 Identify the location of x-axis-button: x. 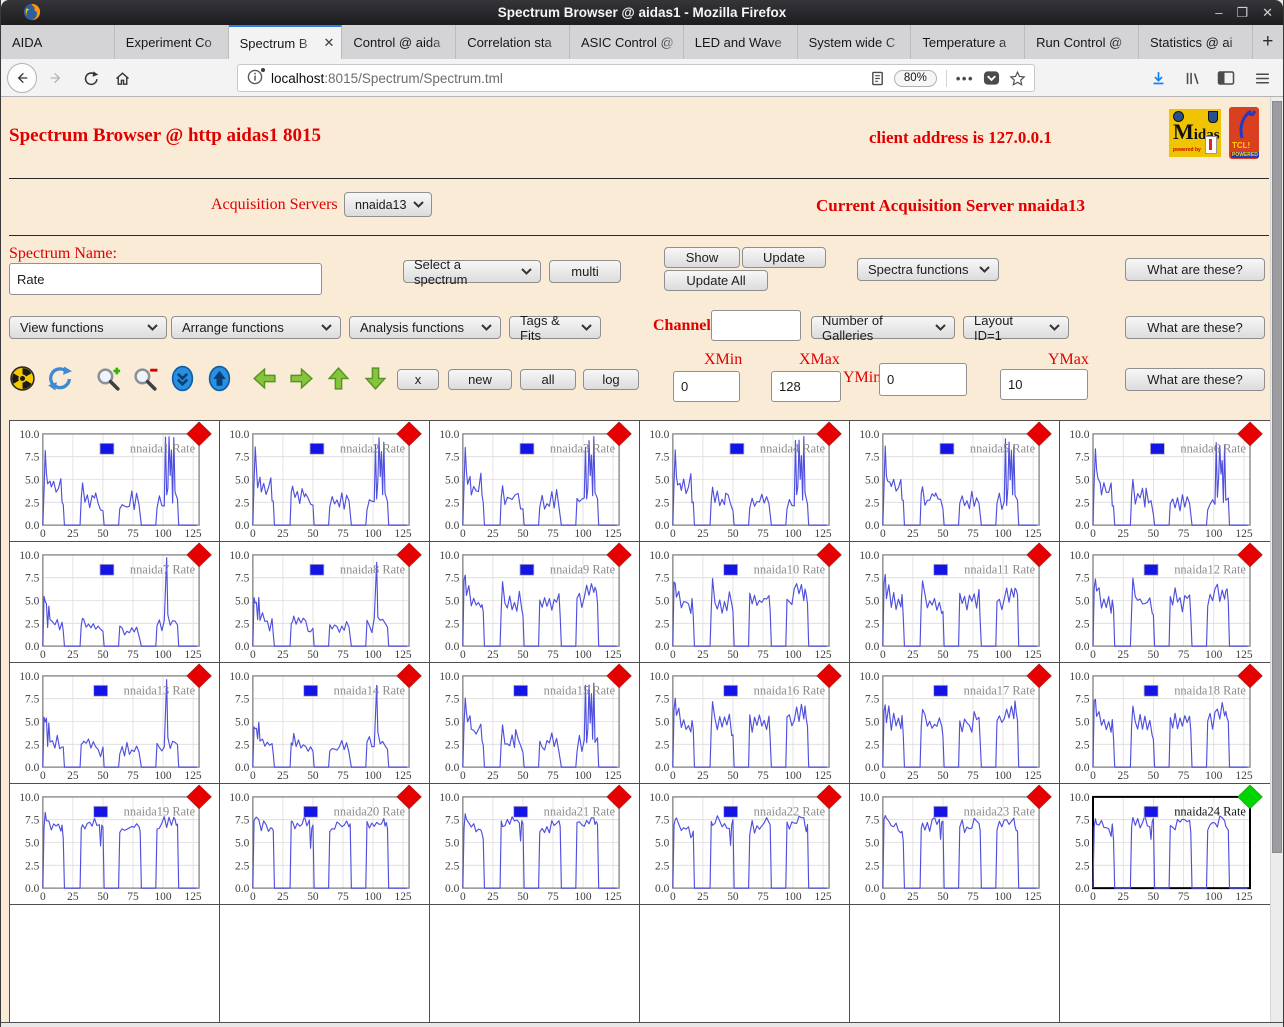
(418, 379).